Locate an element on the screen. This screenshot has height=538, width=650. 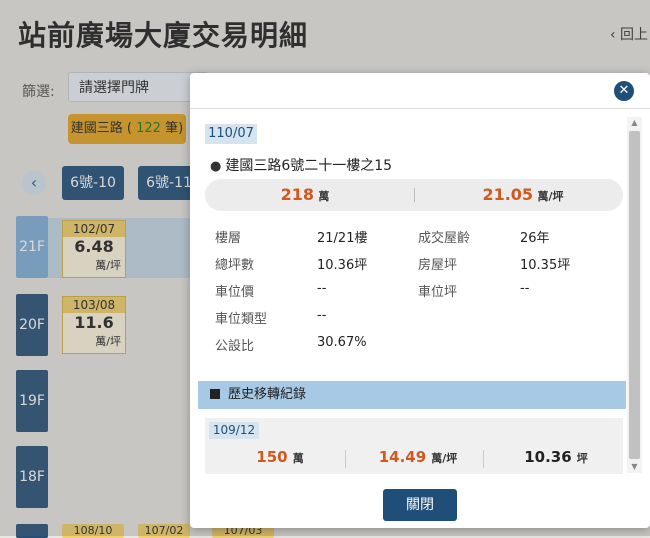
detail-key: 樓層 is located at coordinates (228, 238).